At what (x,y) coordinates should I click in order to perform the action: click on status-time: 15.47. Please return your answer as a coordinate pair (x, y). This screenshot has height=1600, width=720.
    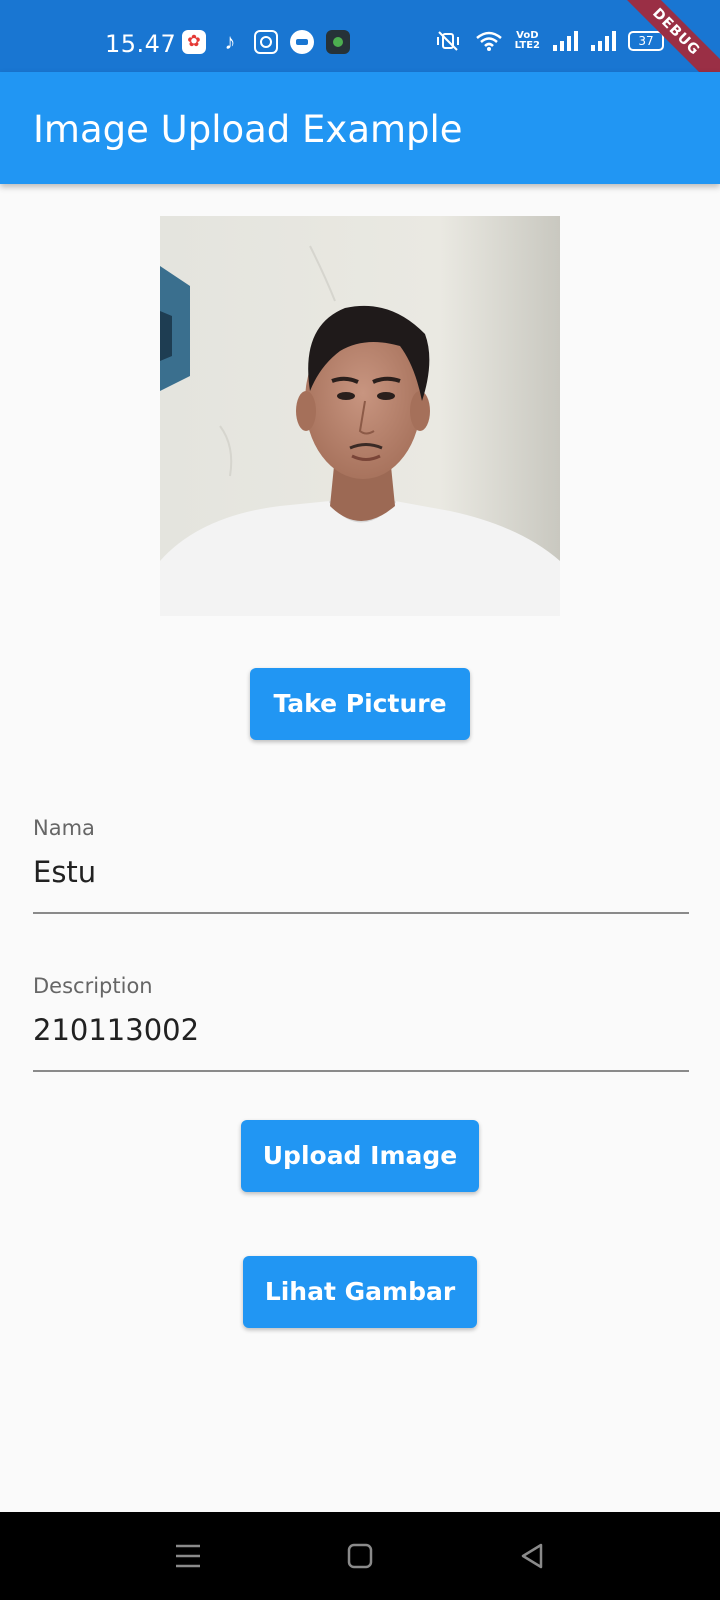
    Looking at the image, I should click on (141, 44).